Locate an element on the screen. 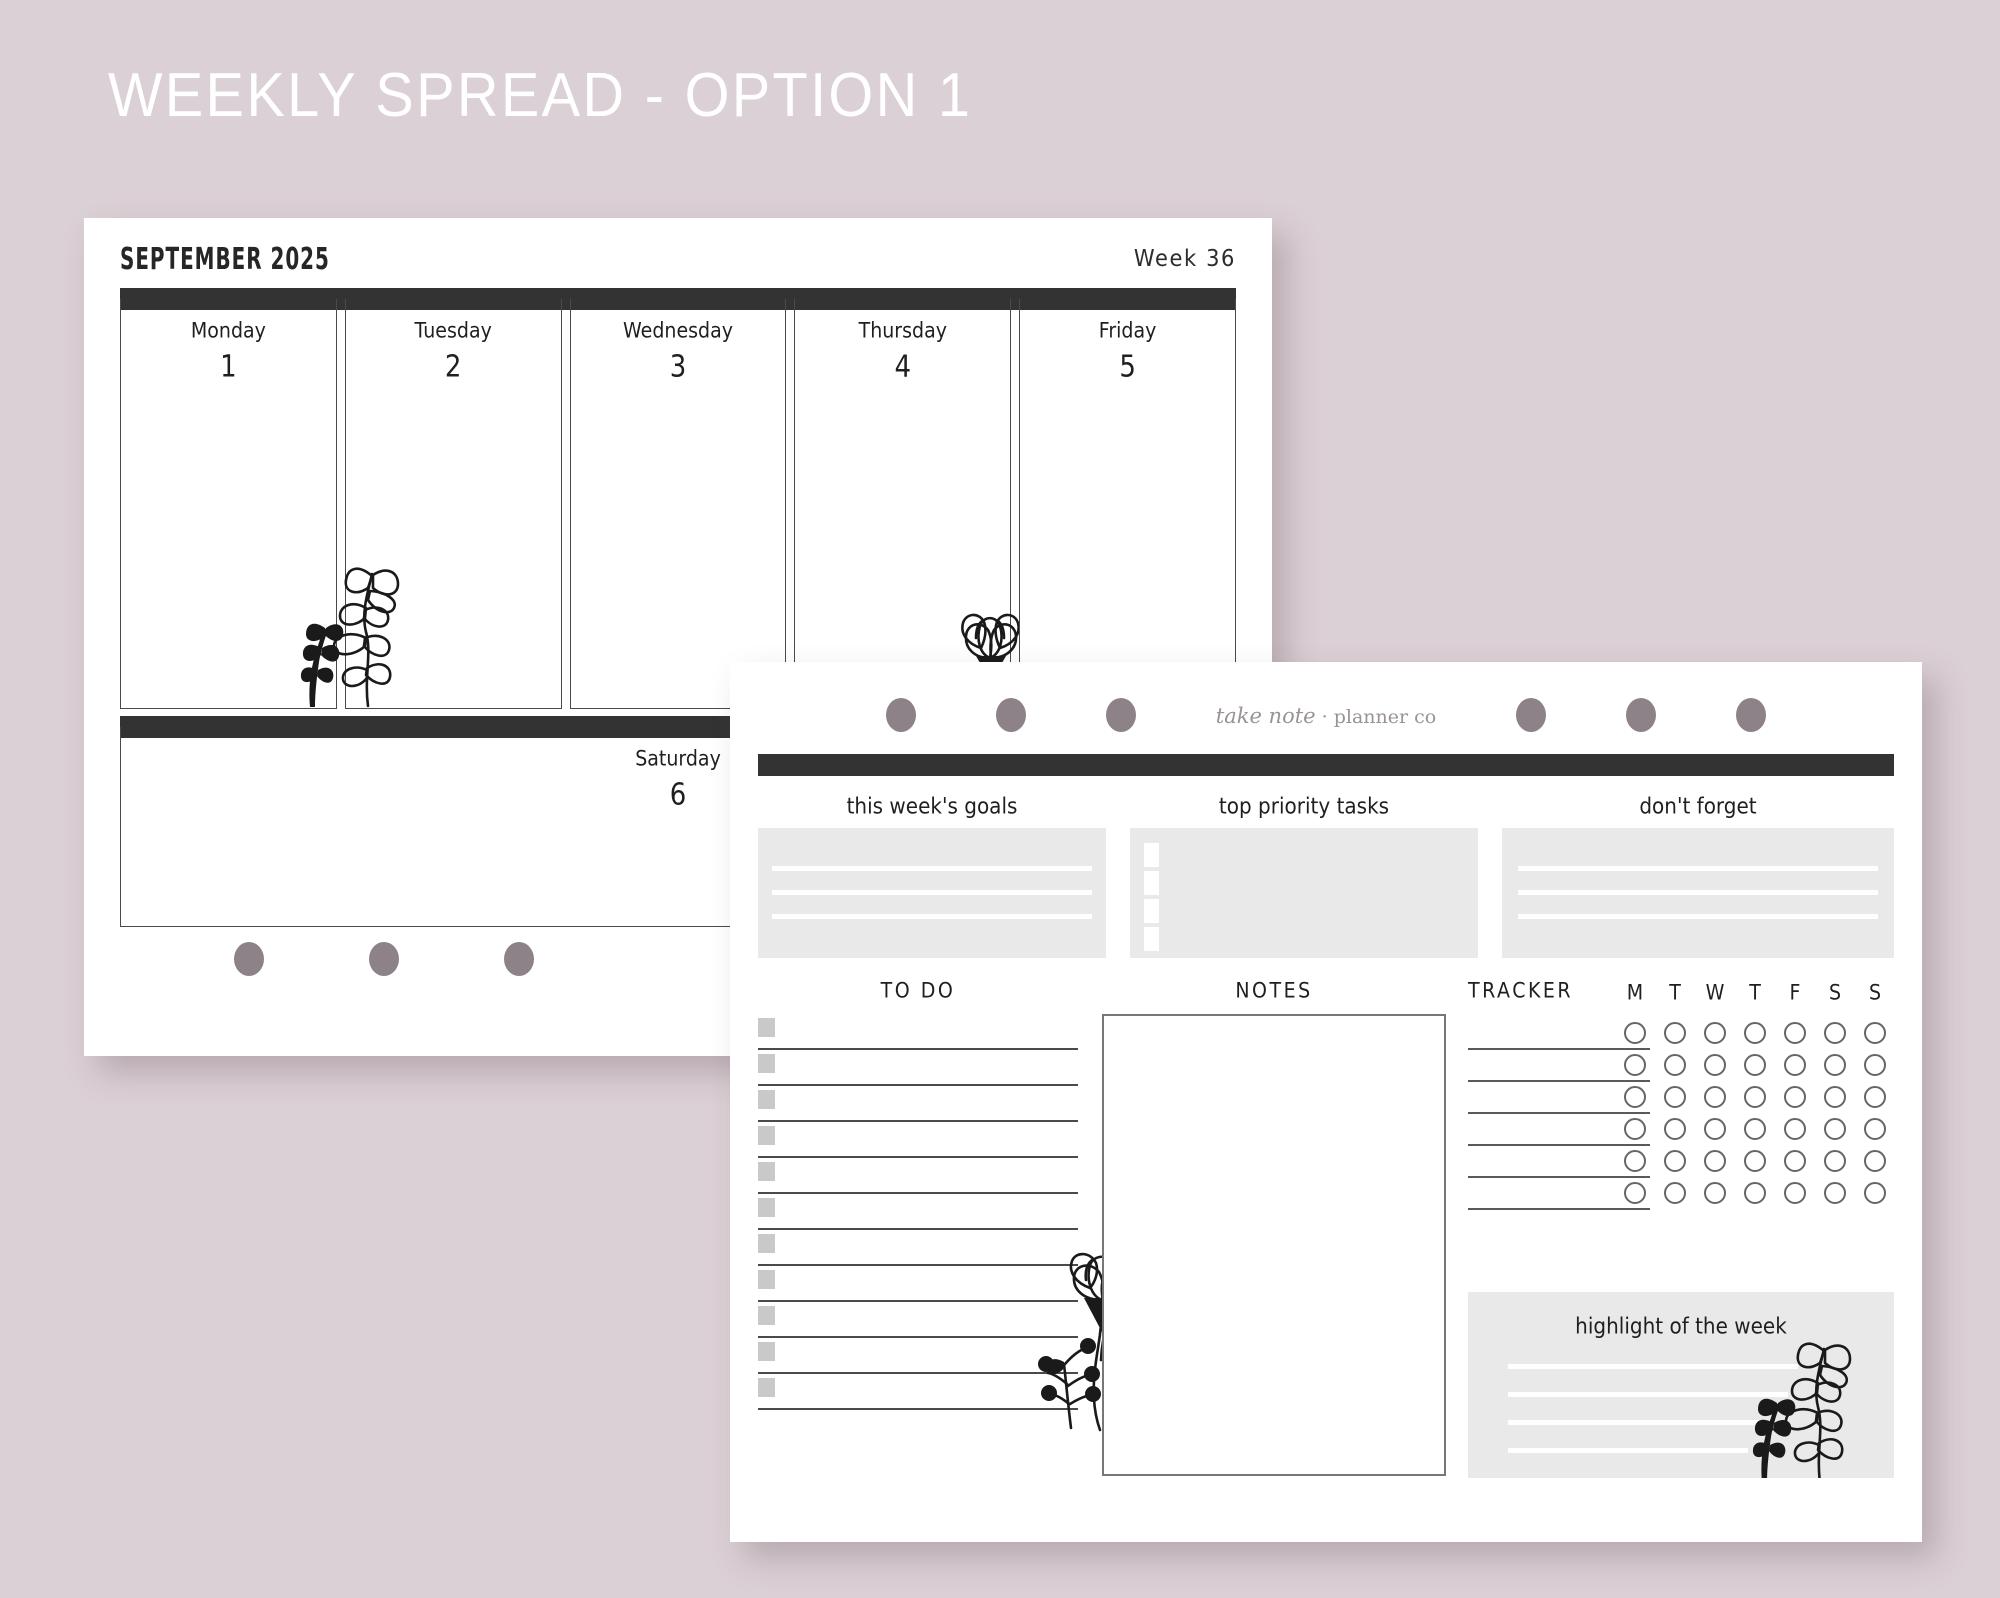 The width and height of the screenshot is (2000, 1598). day-box-tuesday: Tuesday 2 is located at coordinates (431, 504).